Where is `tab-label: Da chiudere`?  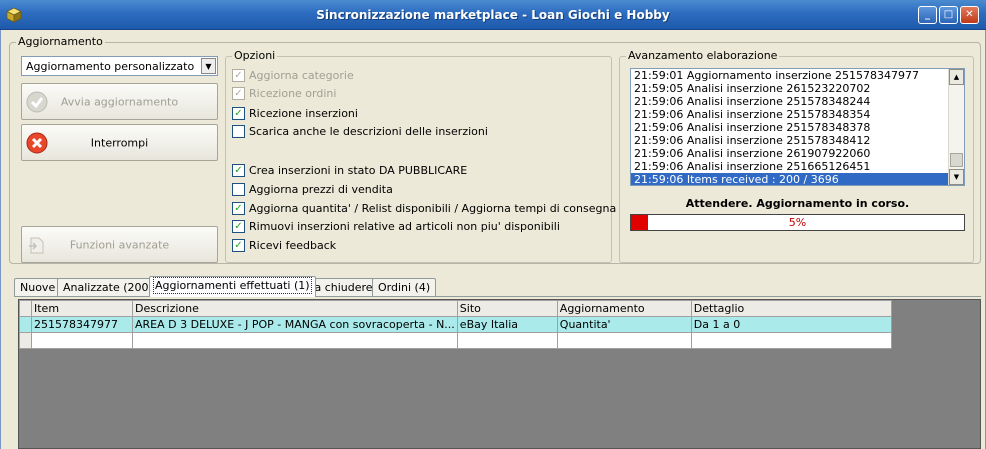 tab-label: Da chiudere is located at coordinates (339, 287).